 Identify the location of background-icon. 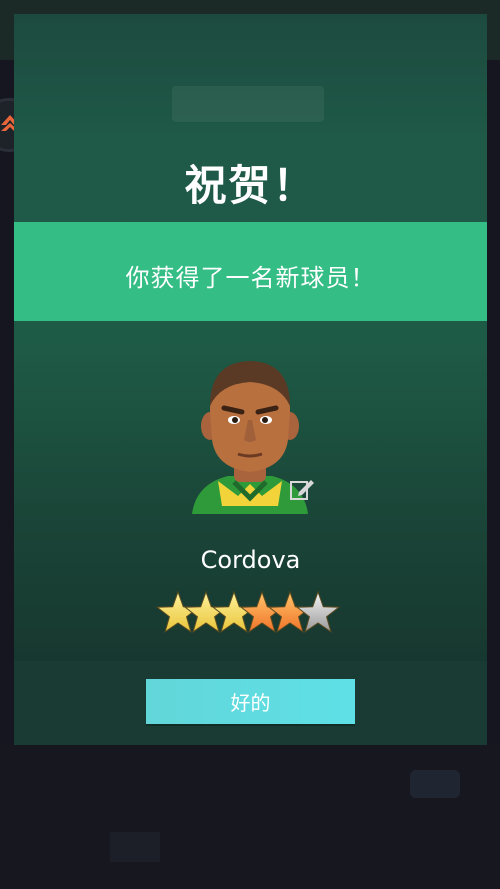
(135, 847).